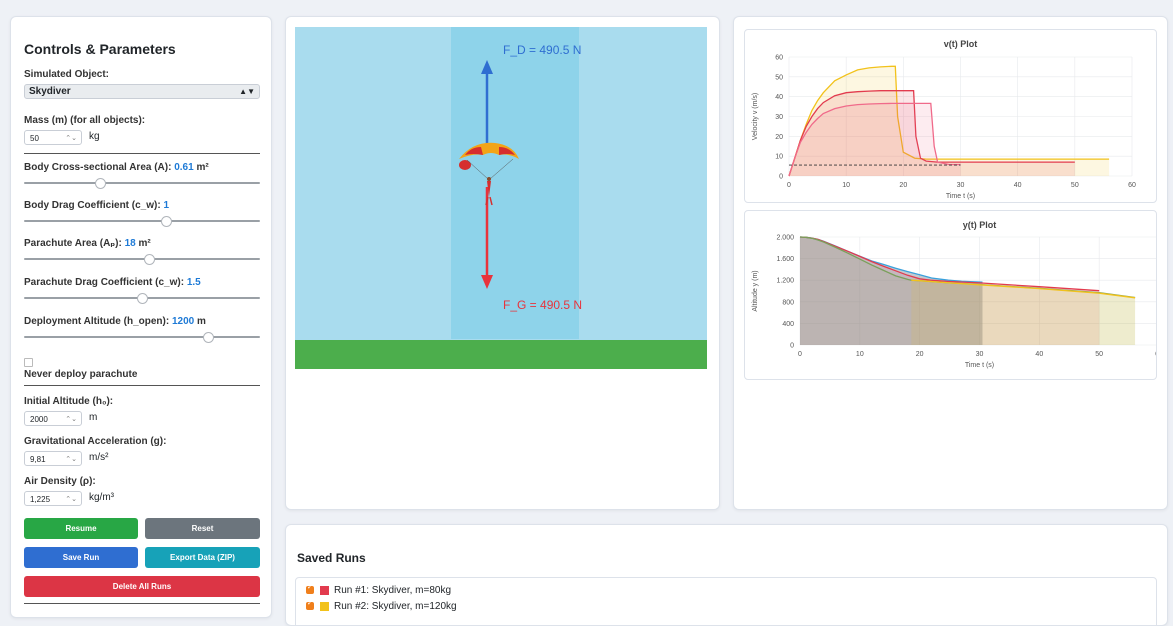  I want to click on slider-track, so click(142, 183).